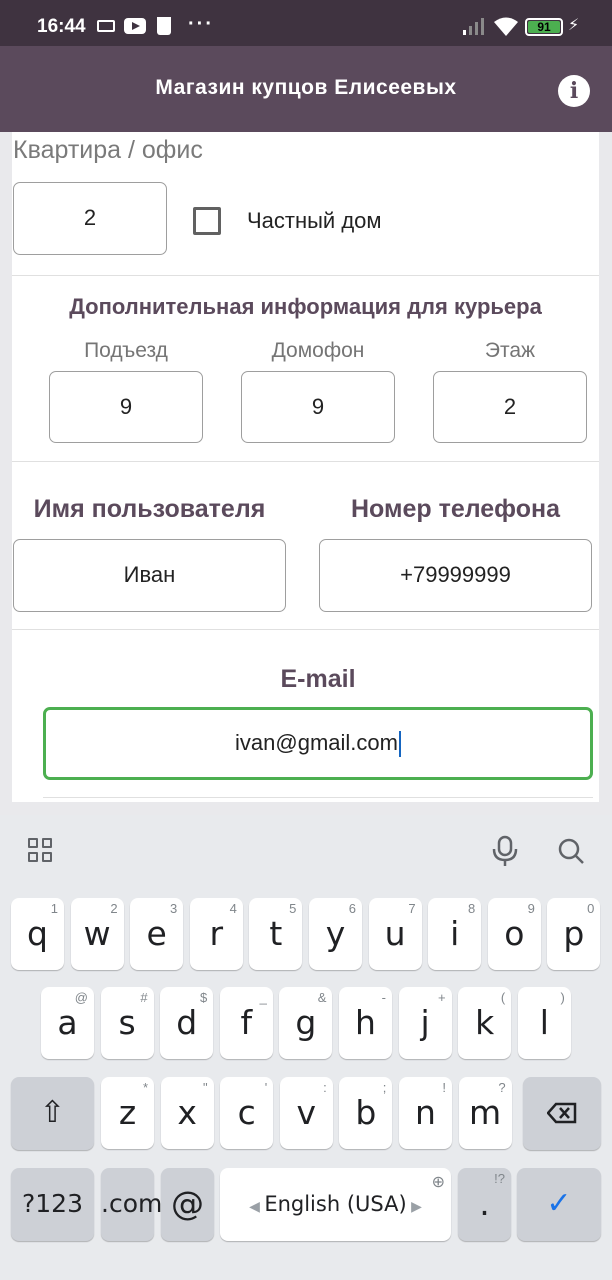 The image size is (612, 1280). Describe the element at coordinates (216, 934) in the screenshot. I see `key-r: 4r` at that location.